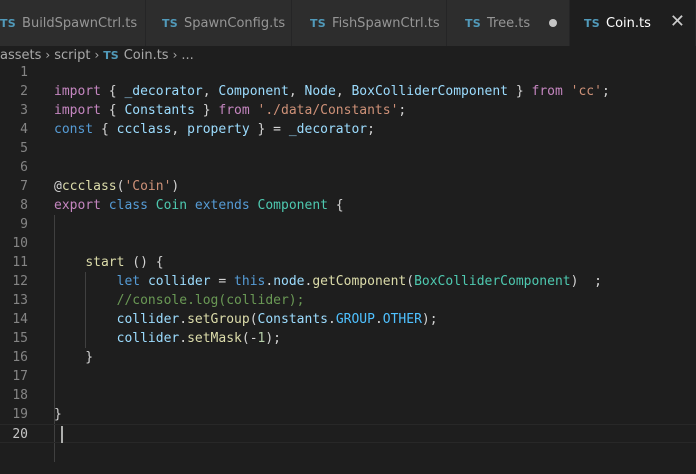  I want to click on code-line: 19}, so click(348, 414).